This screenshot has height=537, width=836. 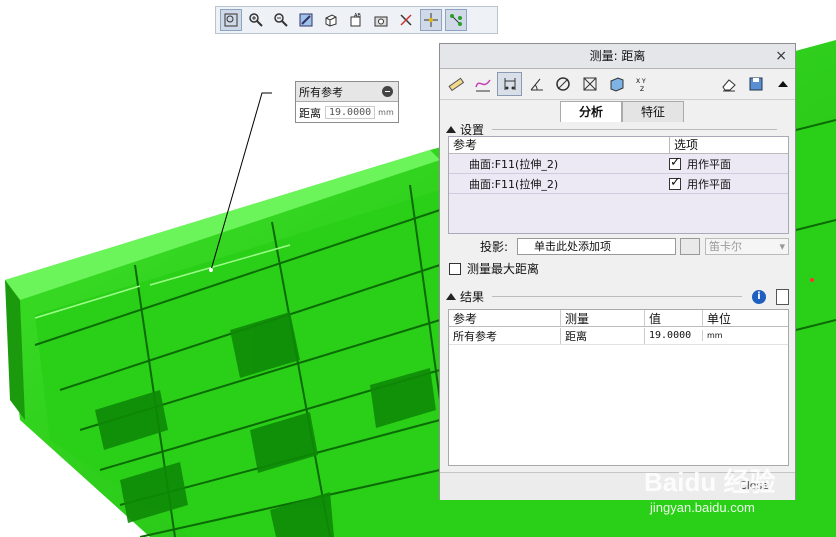 I want to click on zoom-out-icon, so click(x=281, y=20).